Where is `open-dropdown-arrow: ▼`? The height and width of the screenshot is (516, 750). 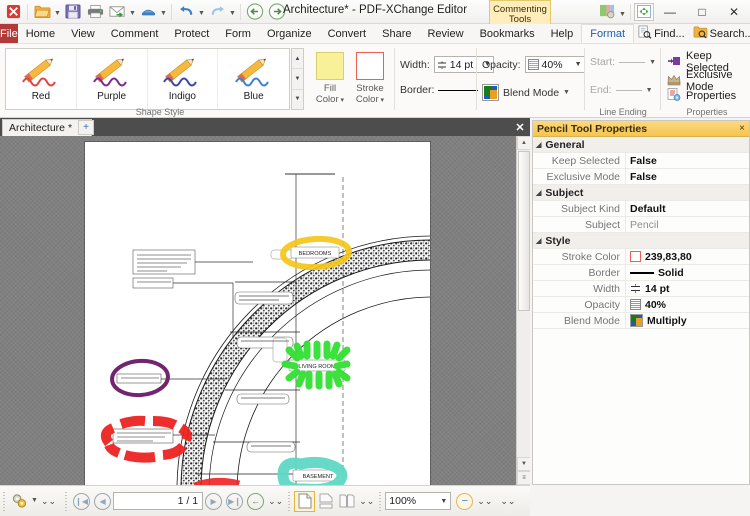 open-dropdown-arrow: ▼ is located at coordinates (57, 12).